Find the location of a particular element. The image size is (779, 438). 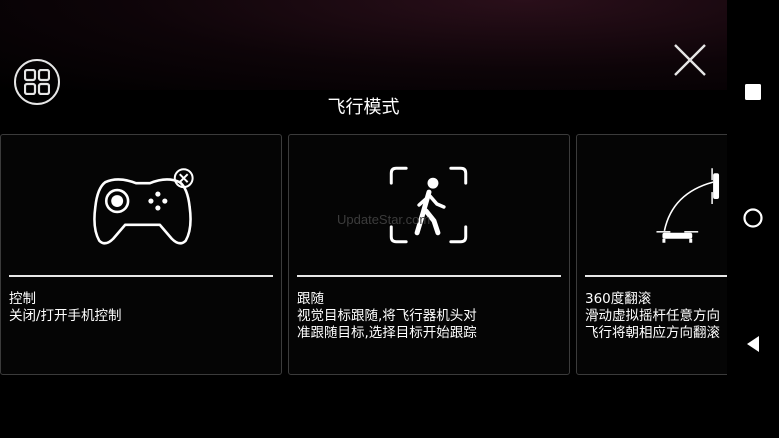

close-button is located at coordinates (690, 60).